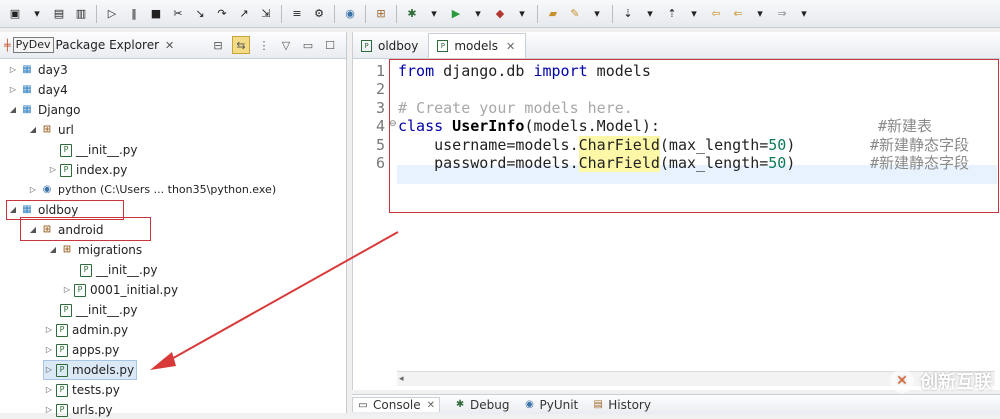  What do you see at coordinates (51, 130) in the screenshot?
I see `tree-item-url: ◢ ⊞ url` at bounding box center [51, 130].